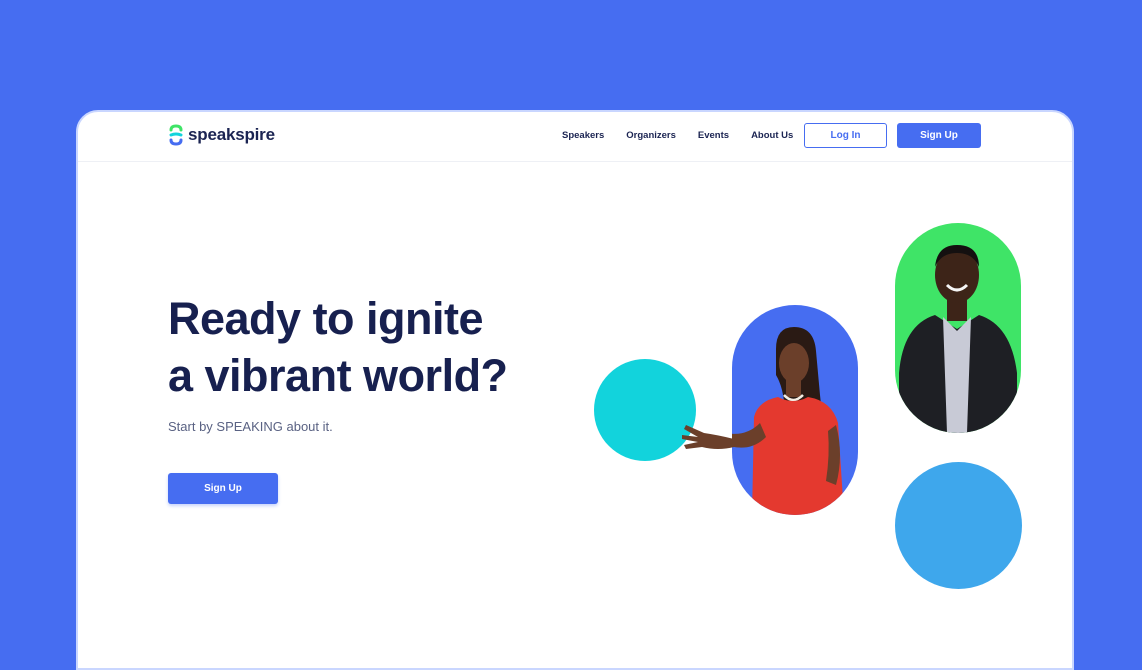 This screenshot has width=1142, height=670. I want to click on speaker-man-pill, so click(958, 328).